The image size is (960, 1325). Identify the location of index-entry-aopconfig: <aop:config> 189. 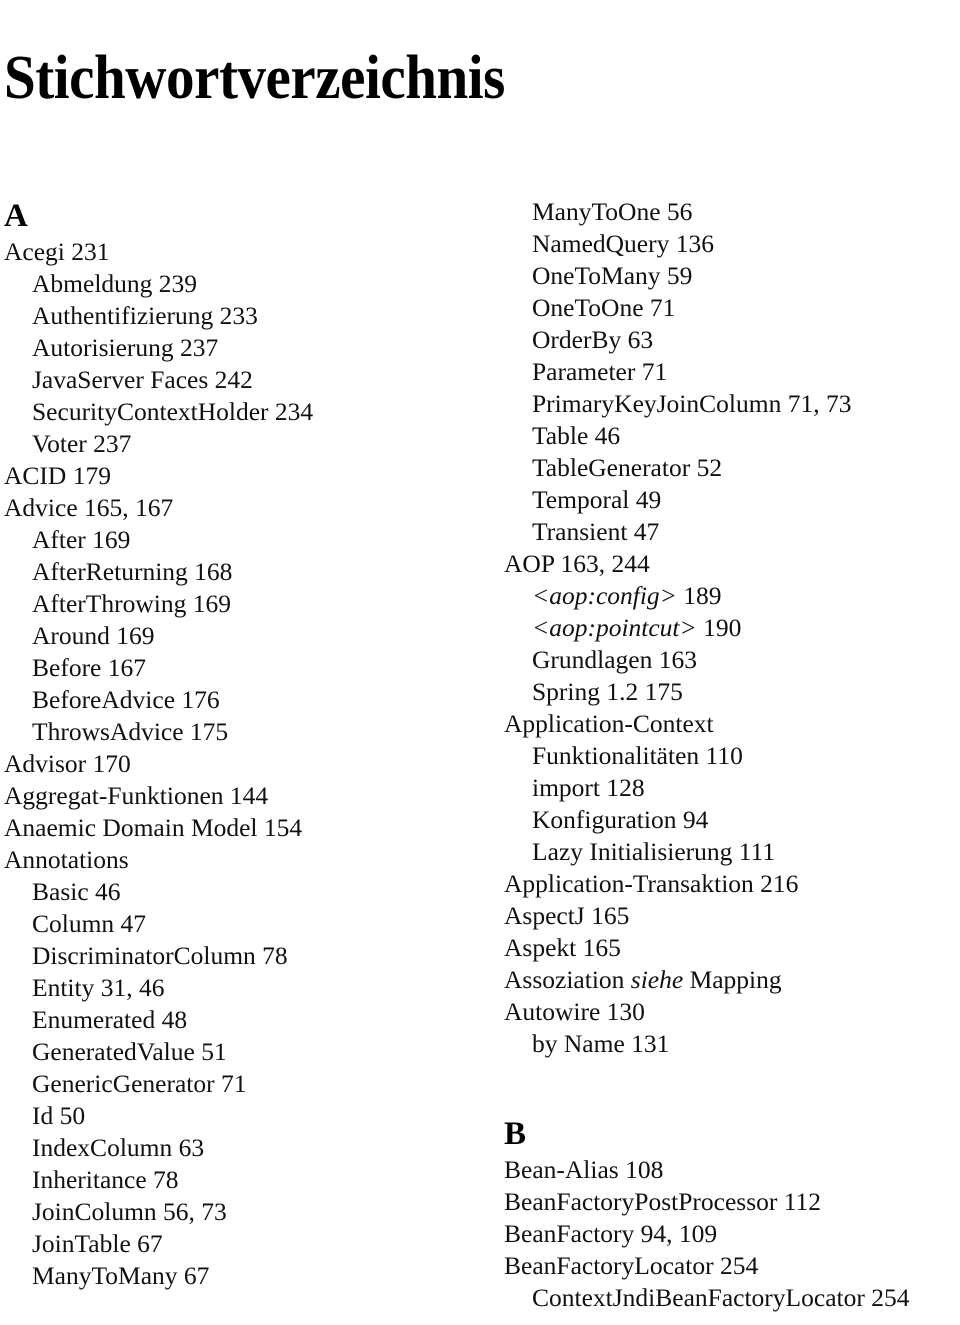
(732, 596).